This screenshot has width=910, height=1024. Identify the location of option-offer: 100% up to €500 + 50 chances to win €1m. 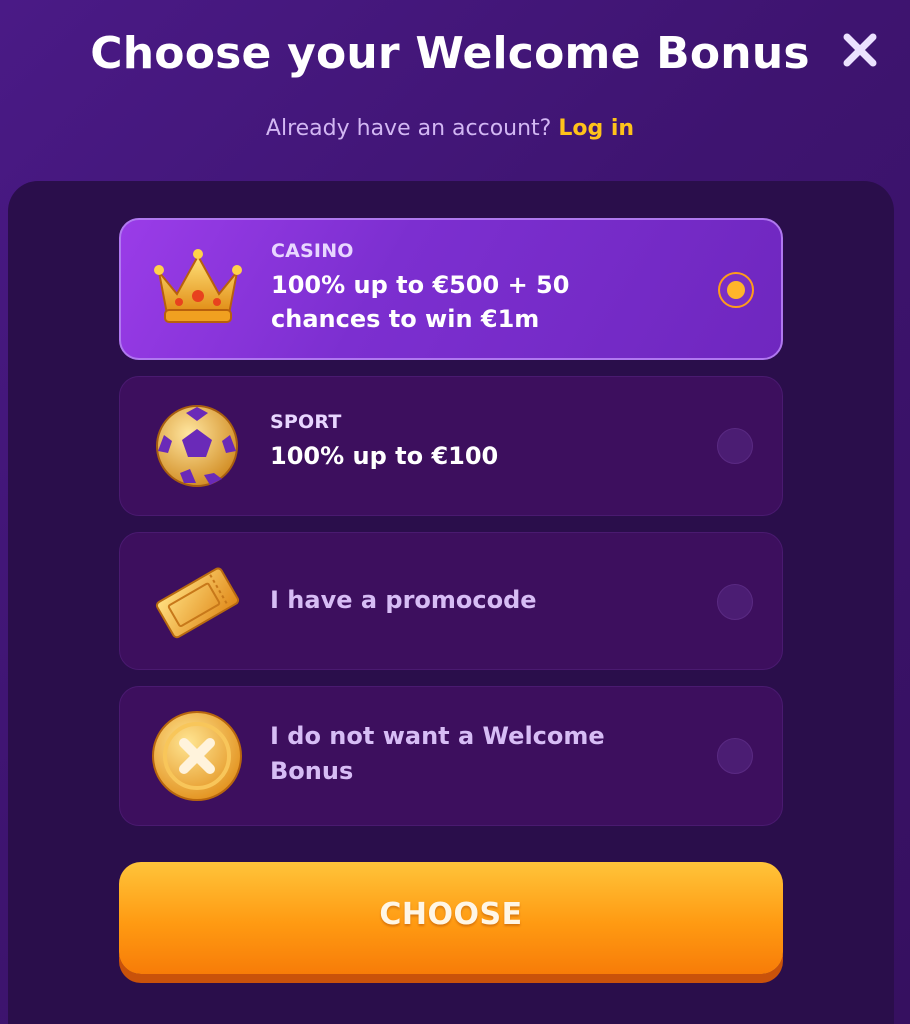
(420, 302).